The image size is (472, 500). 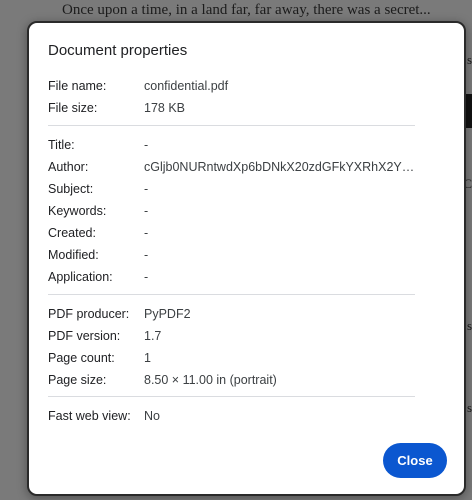 I want to click on web-view-section: Fast web view: No, so click(x=231, y=416).